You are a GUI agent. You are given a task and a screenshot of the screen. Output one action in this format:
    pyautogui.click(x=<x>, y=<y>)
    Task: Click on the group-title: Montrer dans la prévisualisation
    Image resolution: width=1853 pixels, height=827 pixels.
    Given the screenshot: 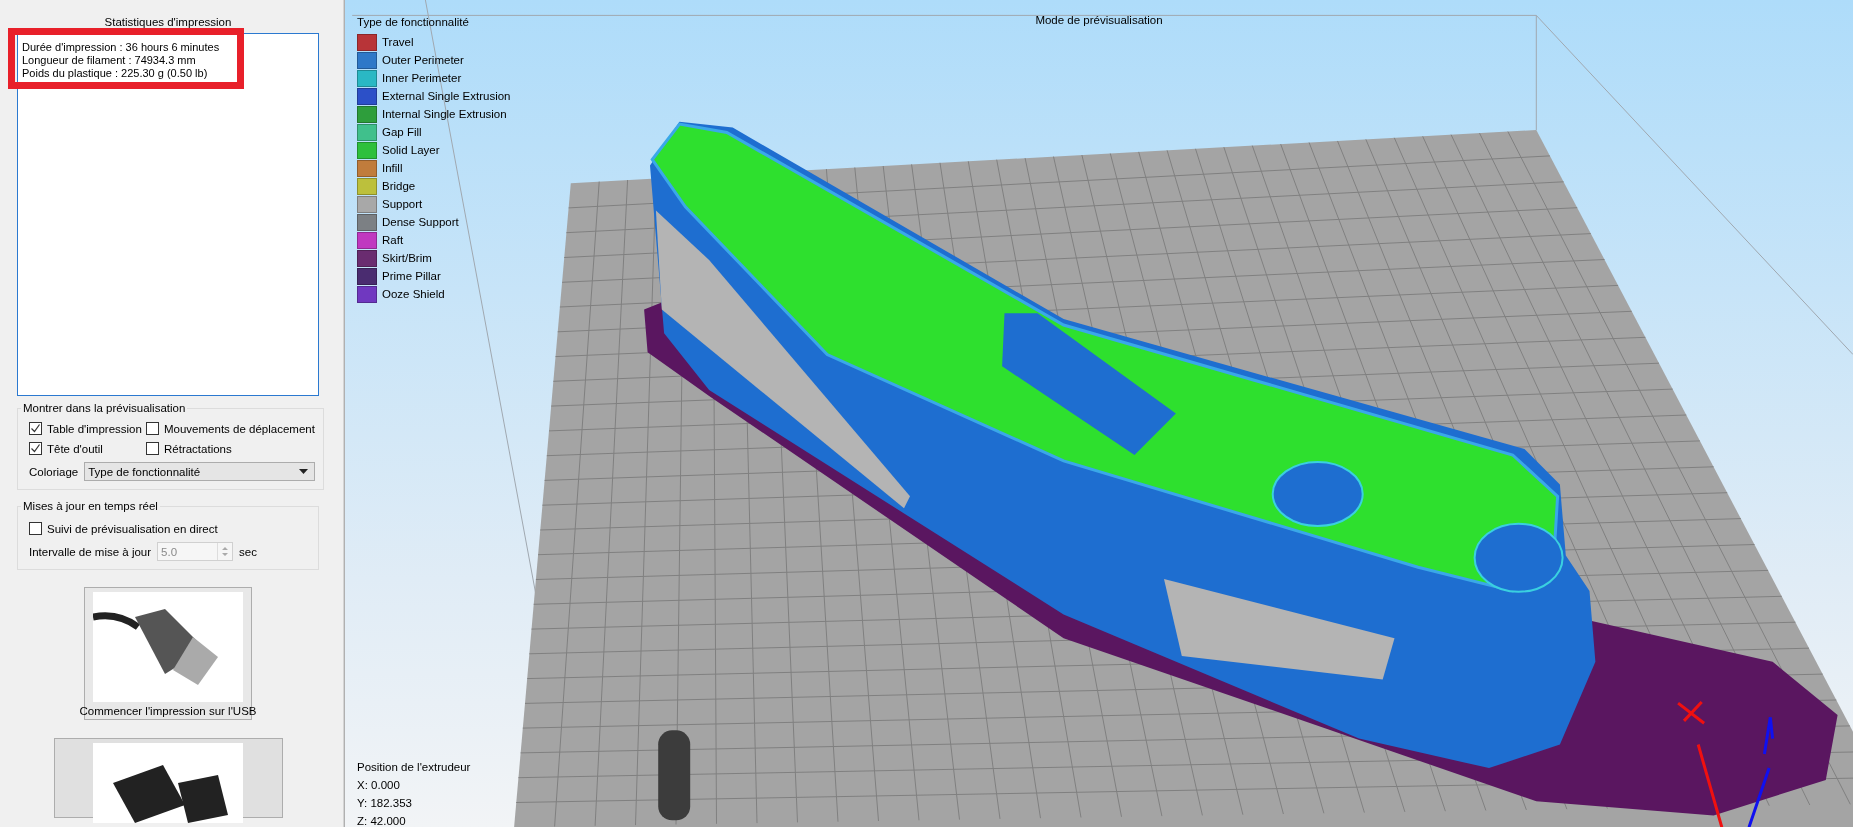 What is the action you would take?
    pyautogui.click(x=104, y=408)
    